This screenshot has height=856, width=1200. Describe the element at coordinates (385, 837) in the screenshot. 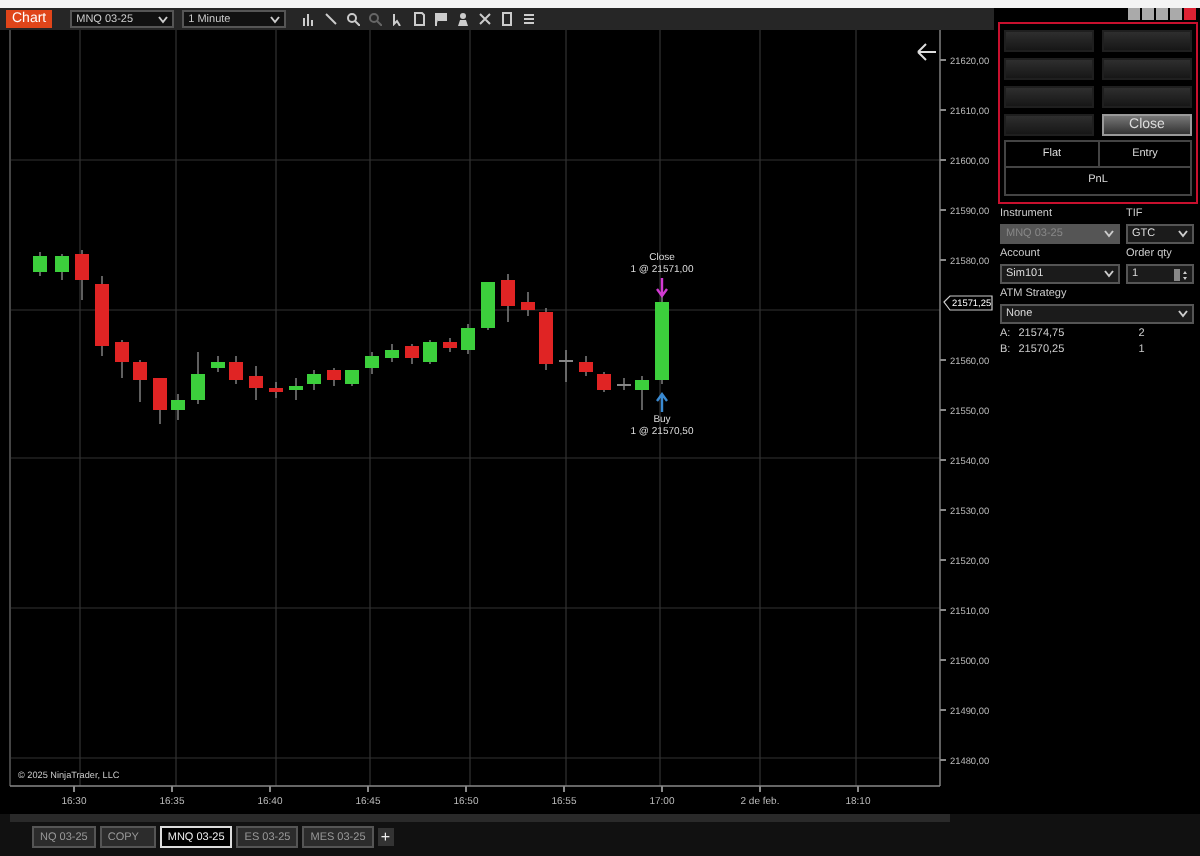

I see `add-tab-button: +` at that location.